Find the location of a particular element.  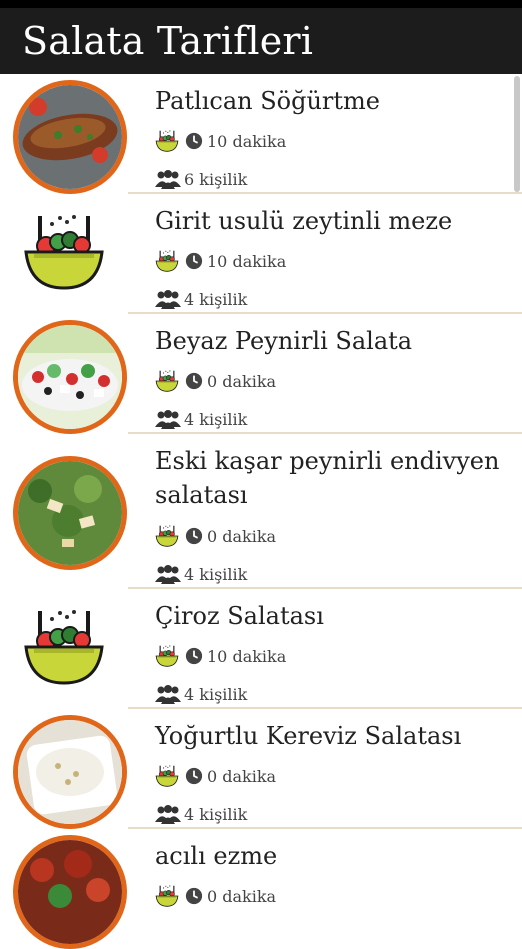

yogurt-celery-photo is located at coordinates (70, 772).